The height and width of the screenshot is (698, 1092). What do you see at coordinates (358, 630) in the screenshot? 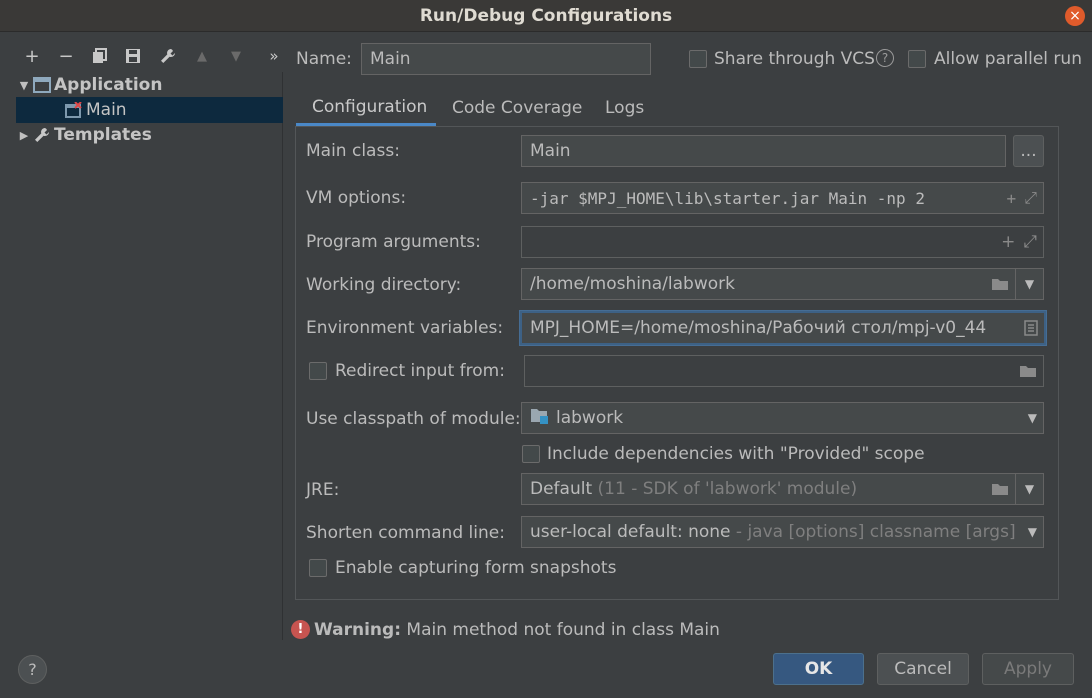
I see `warning-prefix: Warning:` at bounding box center [358, 630].